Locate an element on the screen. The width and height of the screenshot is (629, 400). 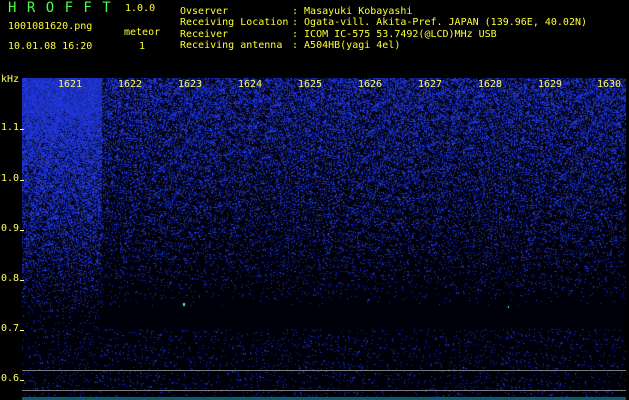
y-axis-unit: kHz is located at coordinates (10, 79).